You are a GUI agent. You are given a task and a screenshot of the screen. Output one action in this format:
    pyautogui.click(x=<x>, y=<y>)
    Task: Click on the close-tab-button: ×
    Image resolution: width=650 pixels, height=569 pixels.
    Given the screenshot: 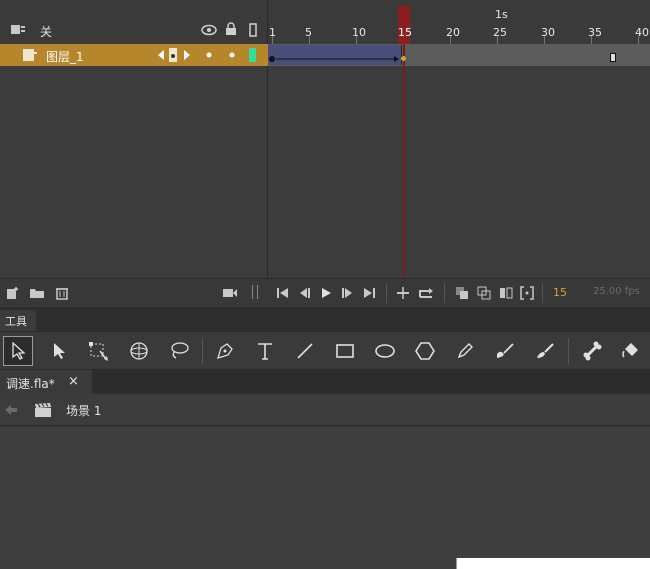 What is the action you would take?
    pyautogui.click(x=73, y=381)
    